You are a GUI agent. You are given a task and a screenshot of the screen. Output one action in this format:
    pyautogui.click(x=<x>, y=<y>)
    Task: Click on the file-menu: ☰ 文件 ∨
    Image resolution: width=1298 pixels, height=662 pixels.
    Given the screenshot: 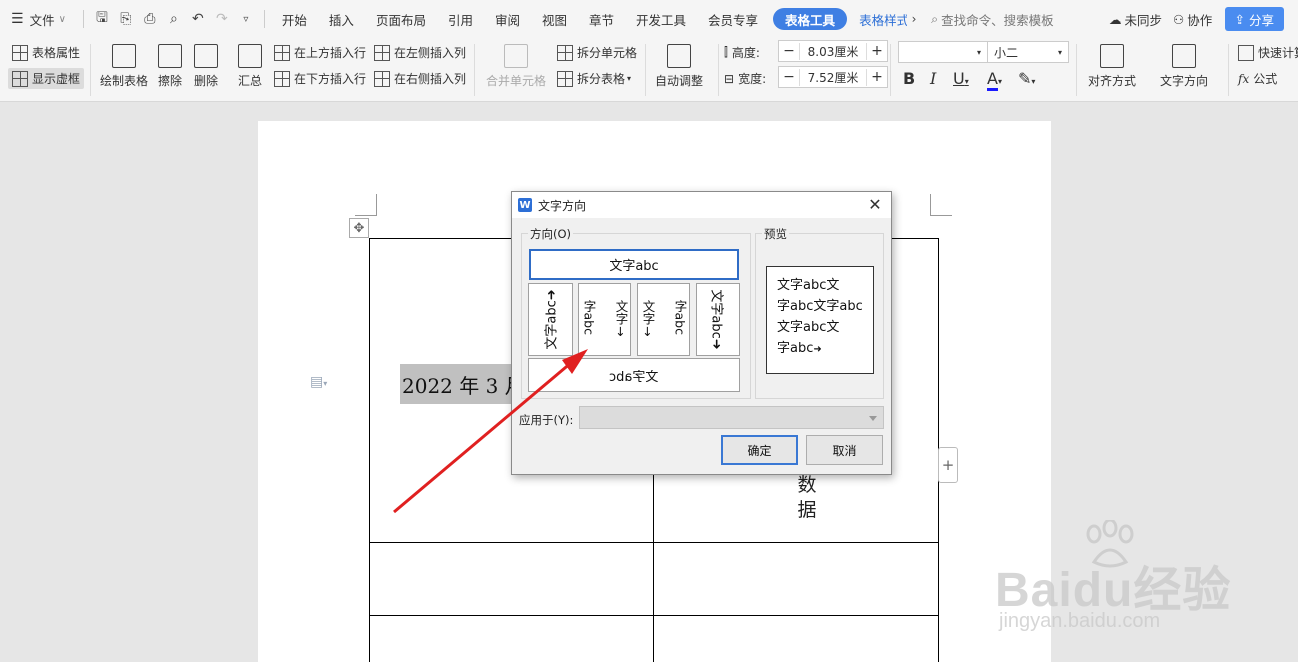 What is the action you would take?
    pyautogui.click(x=38, y=19)
    